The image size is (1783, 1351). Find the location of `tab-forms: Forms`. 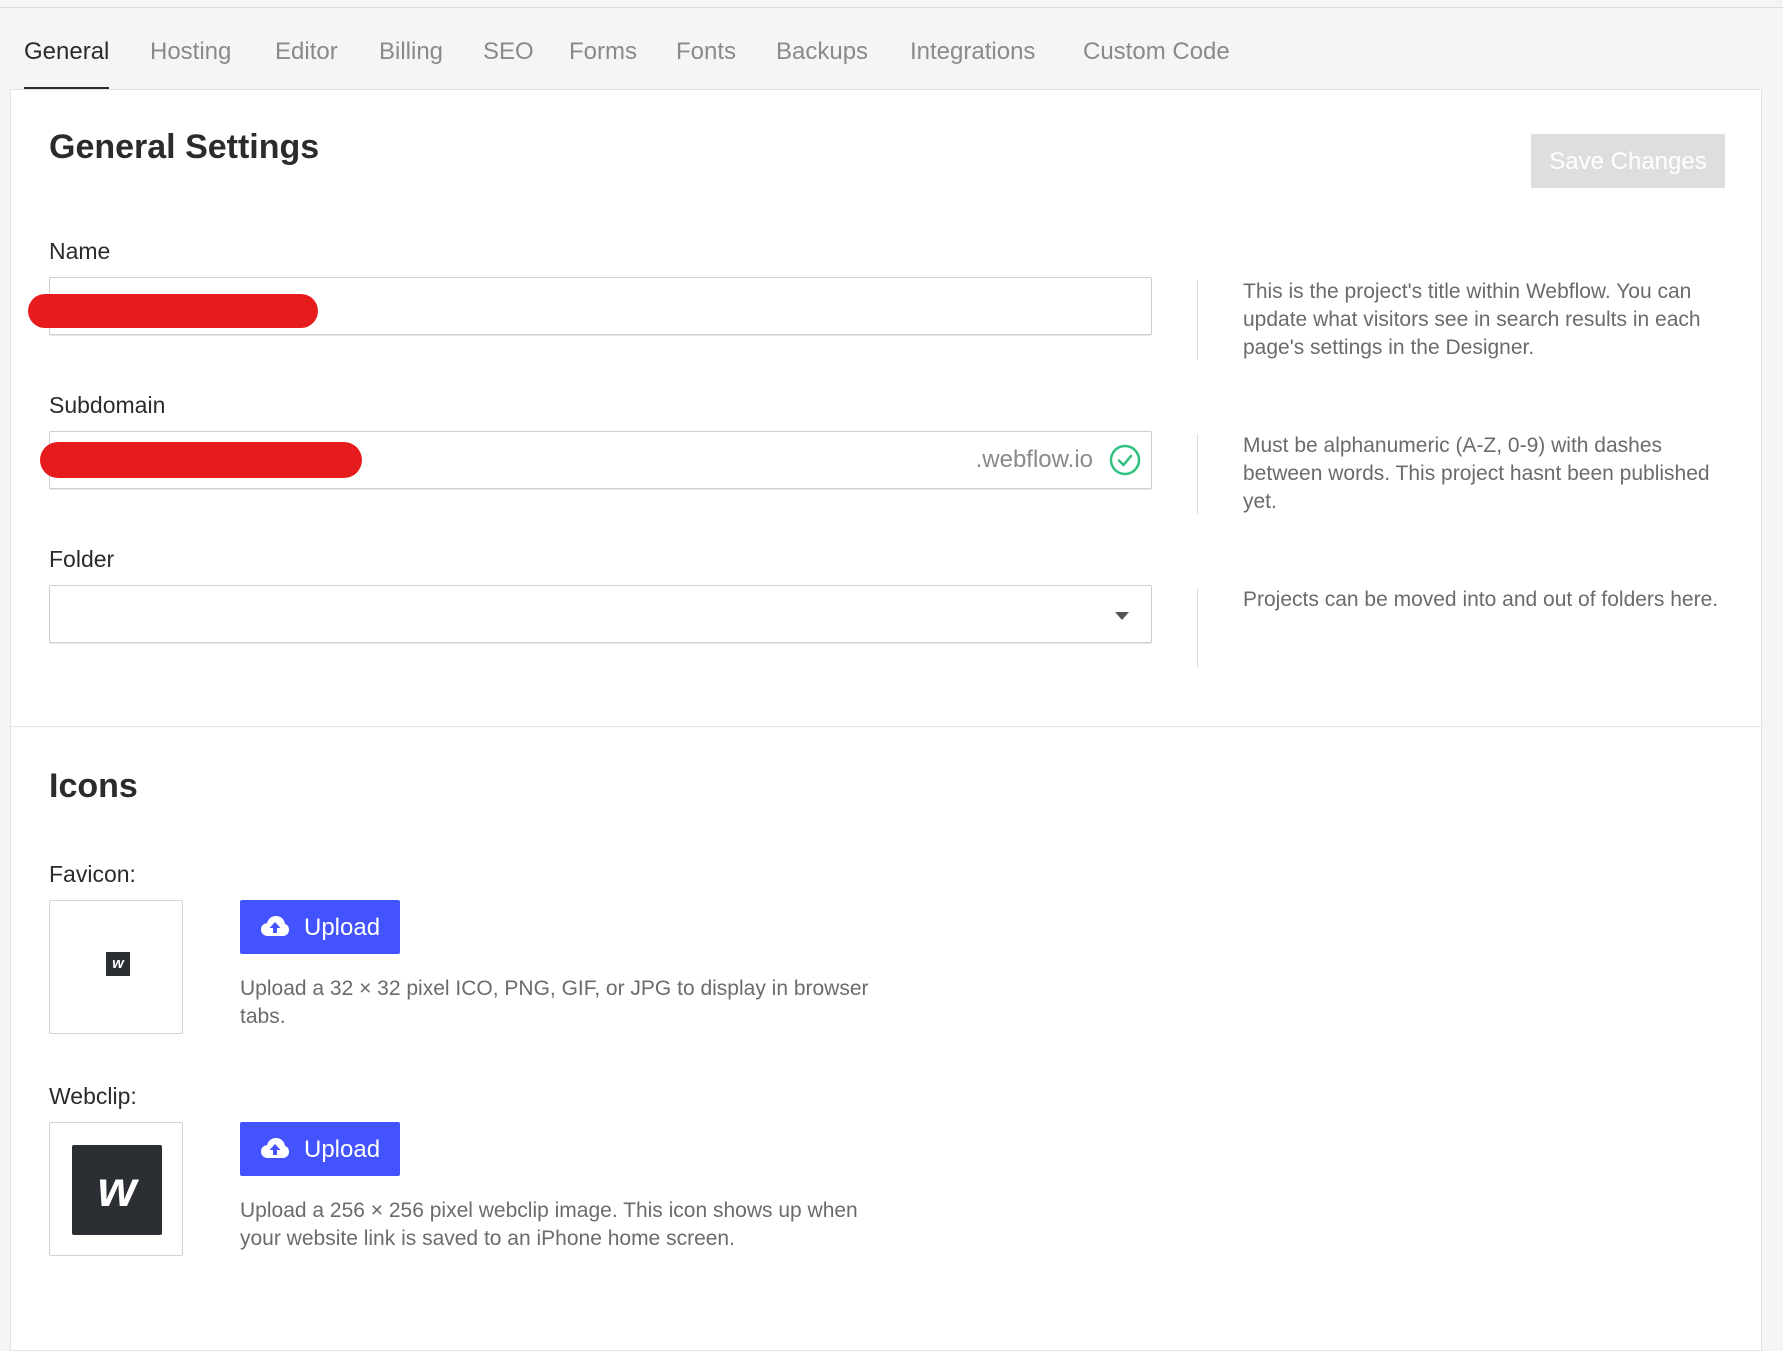

tab-forms: Forms is located at coordinates (603, 62).